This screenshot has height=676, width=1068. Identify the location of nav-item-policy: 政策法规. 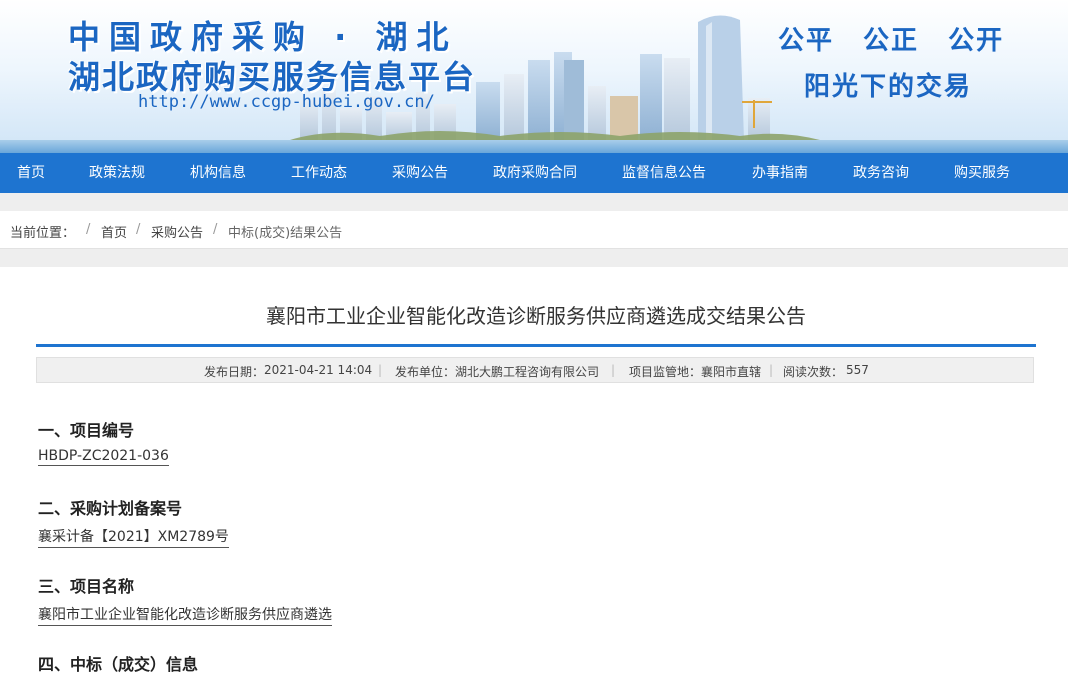
(117, 173).